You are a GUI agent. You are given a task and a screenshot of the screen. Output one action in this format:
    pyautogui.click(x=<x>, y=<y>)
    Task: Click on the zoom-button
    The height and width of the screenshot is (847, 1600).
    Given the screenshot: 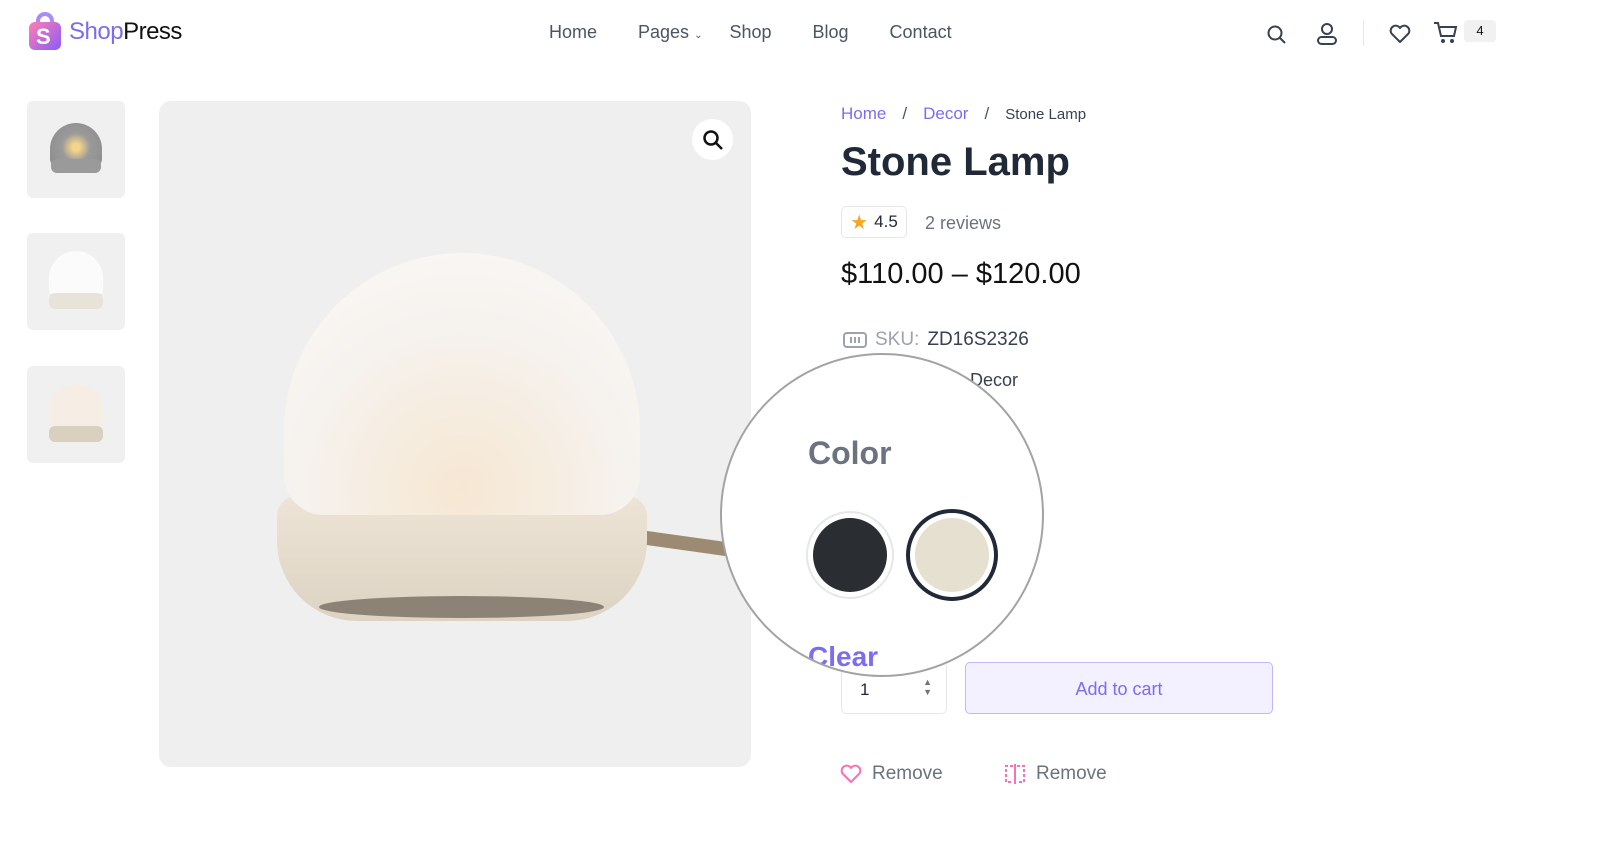 What is the action you would take?
    pyautogui.click(x=712, y=139)
    